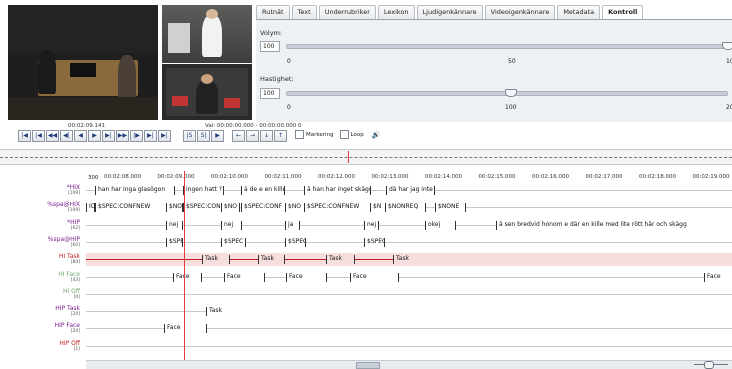 The image size is (732, 369). Describe the element at coordinates (266, 136) in the screenshot. I see `down-arrow-button: ↓` at that location.